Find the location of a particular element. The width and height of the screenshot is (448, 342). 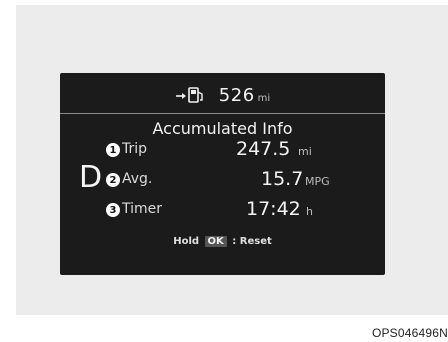

timer-row: 3 Timer 17:42 h is located at coordinates (231, 210).